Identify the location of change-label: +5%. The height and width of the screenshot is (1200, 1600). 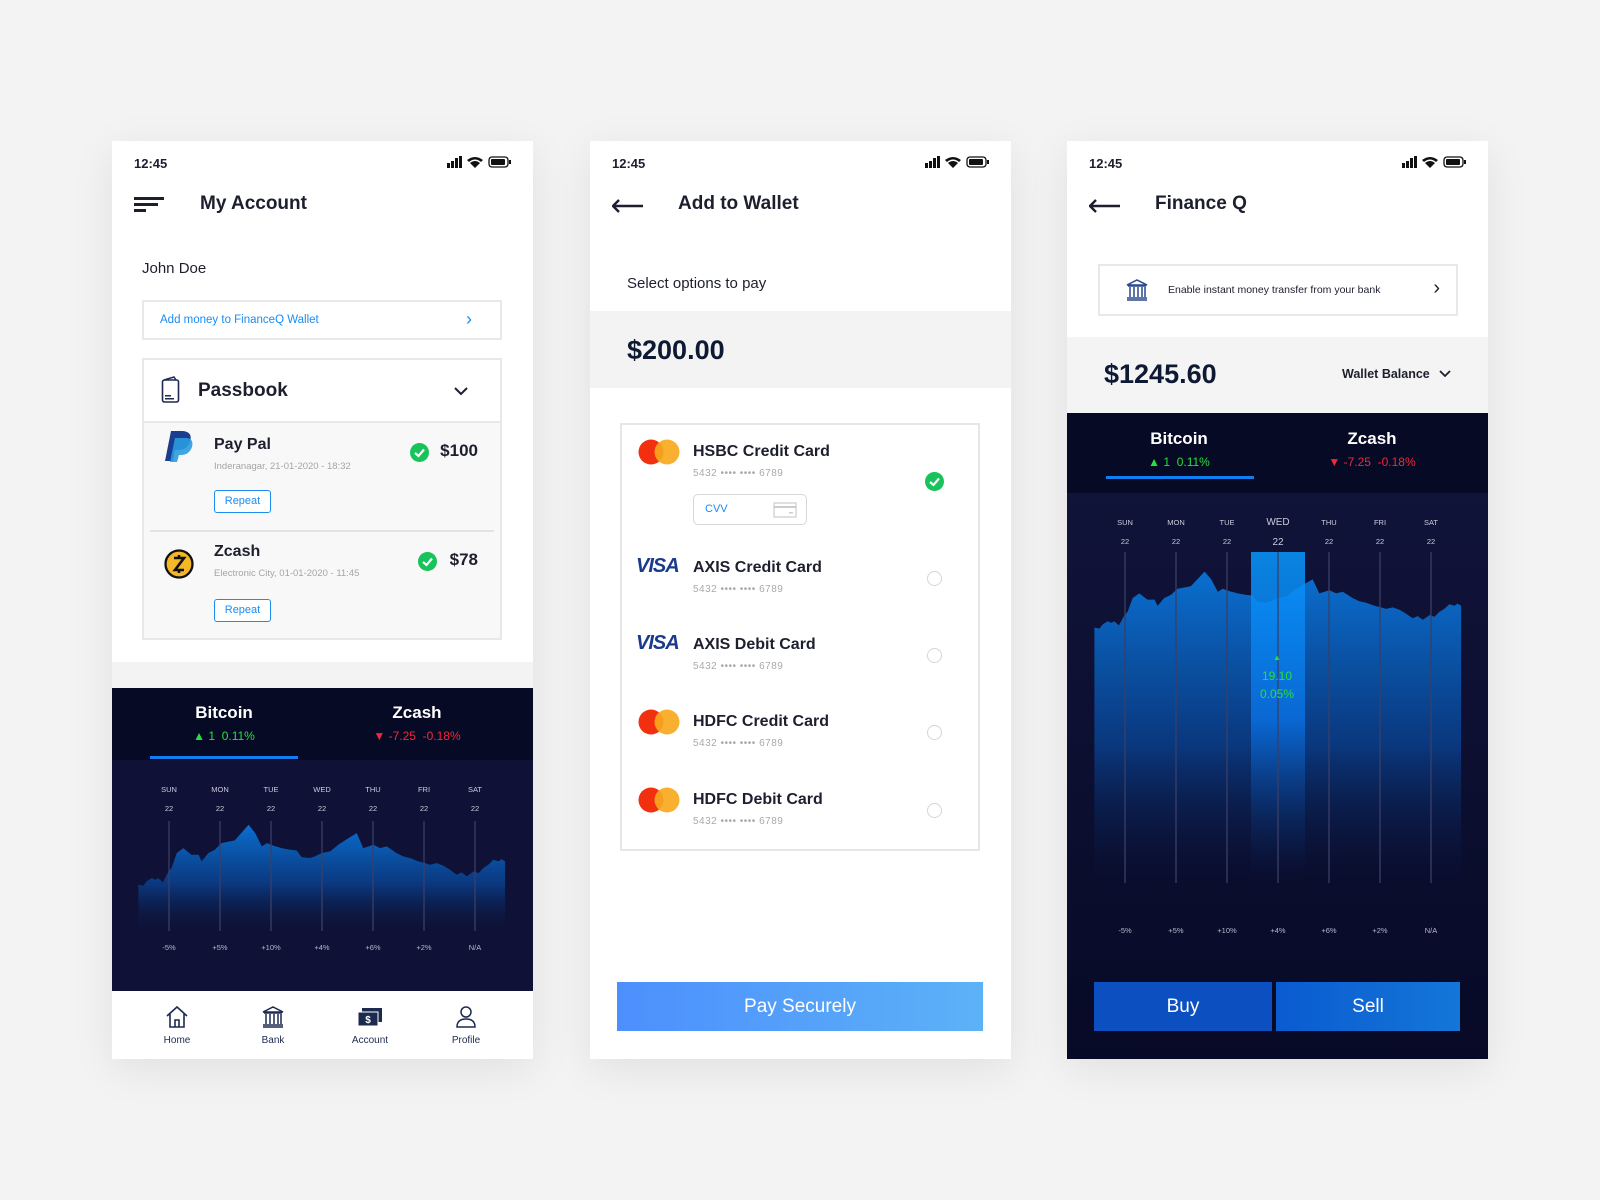
(220, 947).